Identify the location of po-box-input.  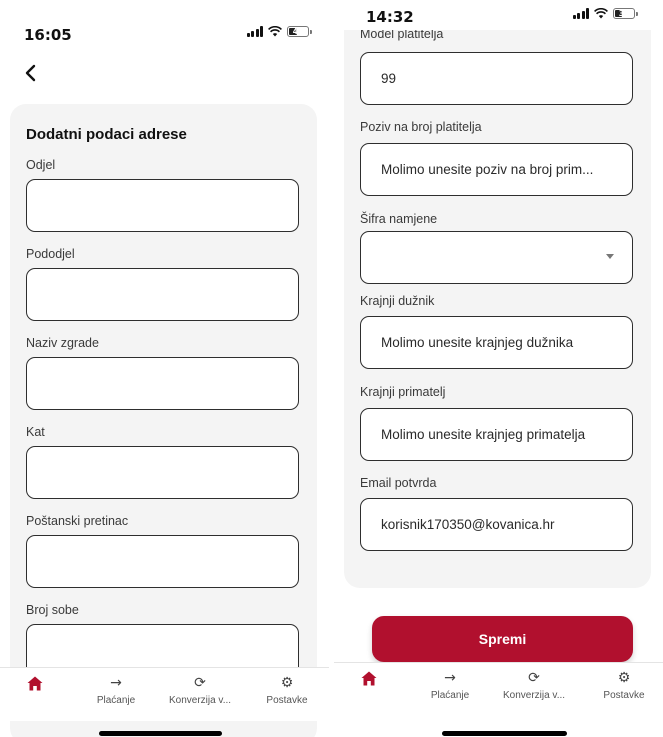
(162, 561).